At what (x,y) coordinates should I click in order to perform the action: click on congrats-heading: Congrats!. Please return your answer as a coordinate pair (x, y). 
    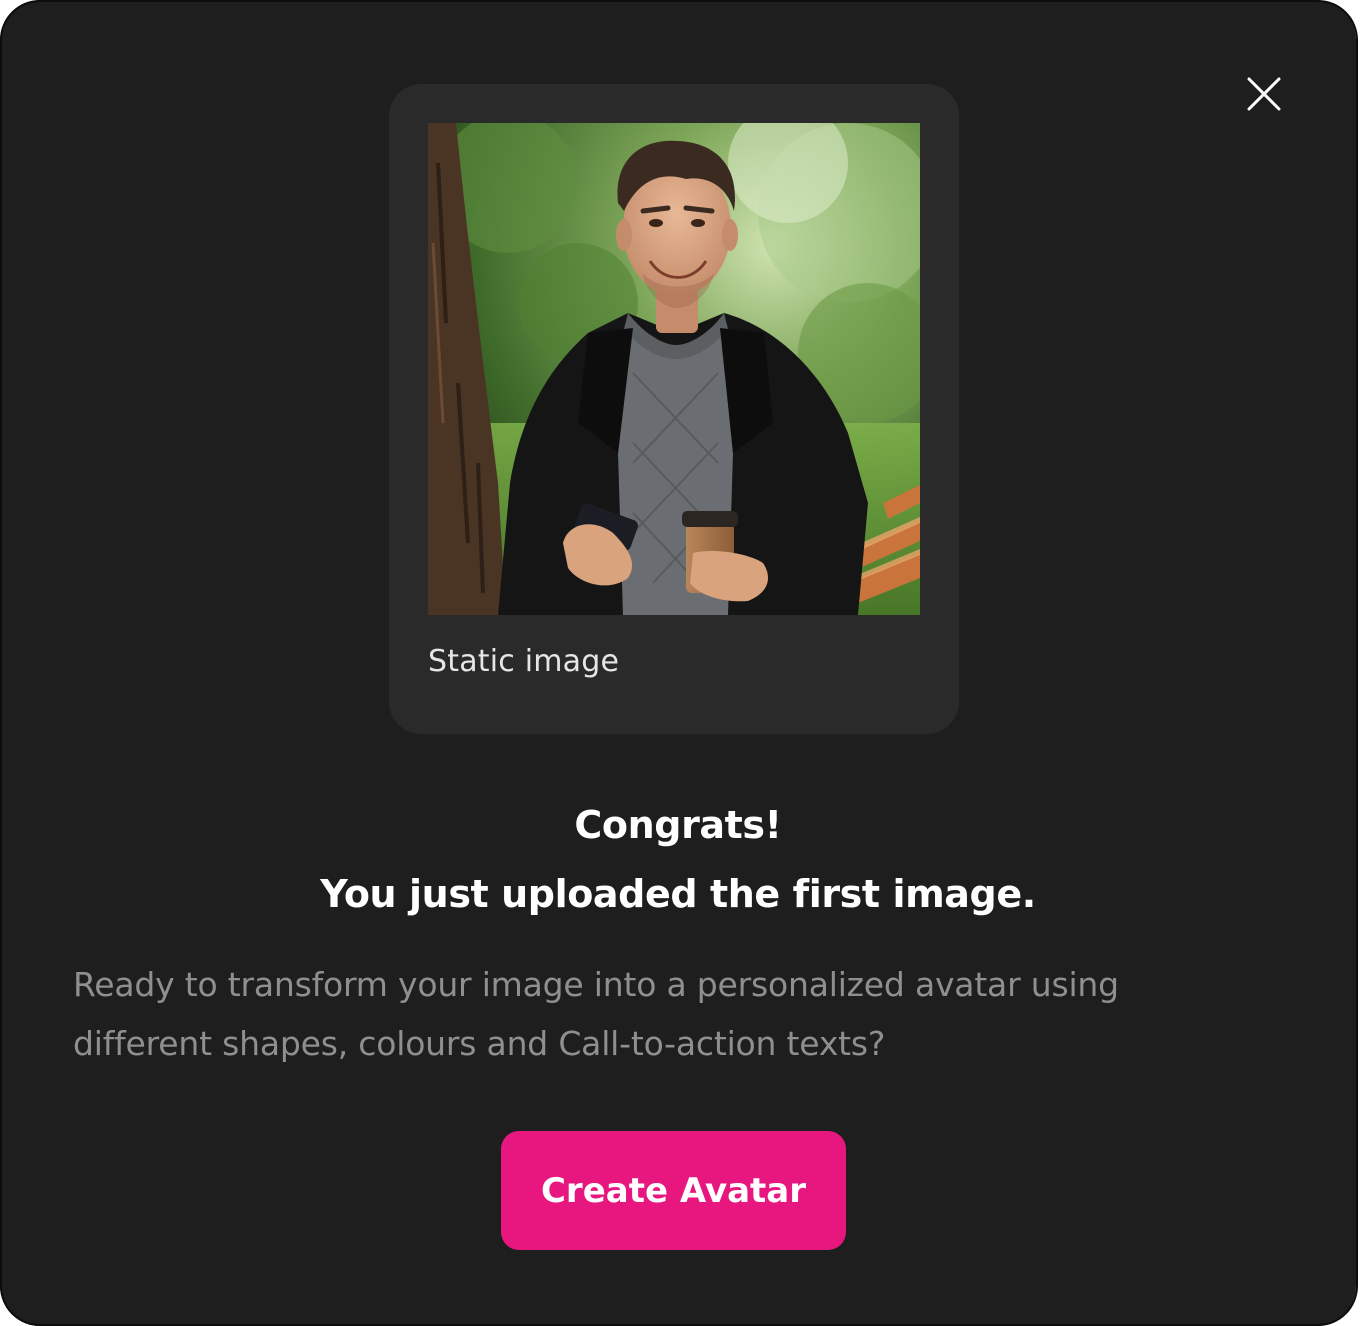
    Looking at the image, I should click on (678, 825).